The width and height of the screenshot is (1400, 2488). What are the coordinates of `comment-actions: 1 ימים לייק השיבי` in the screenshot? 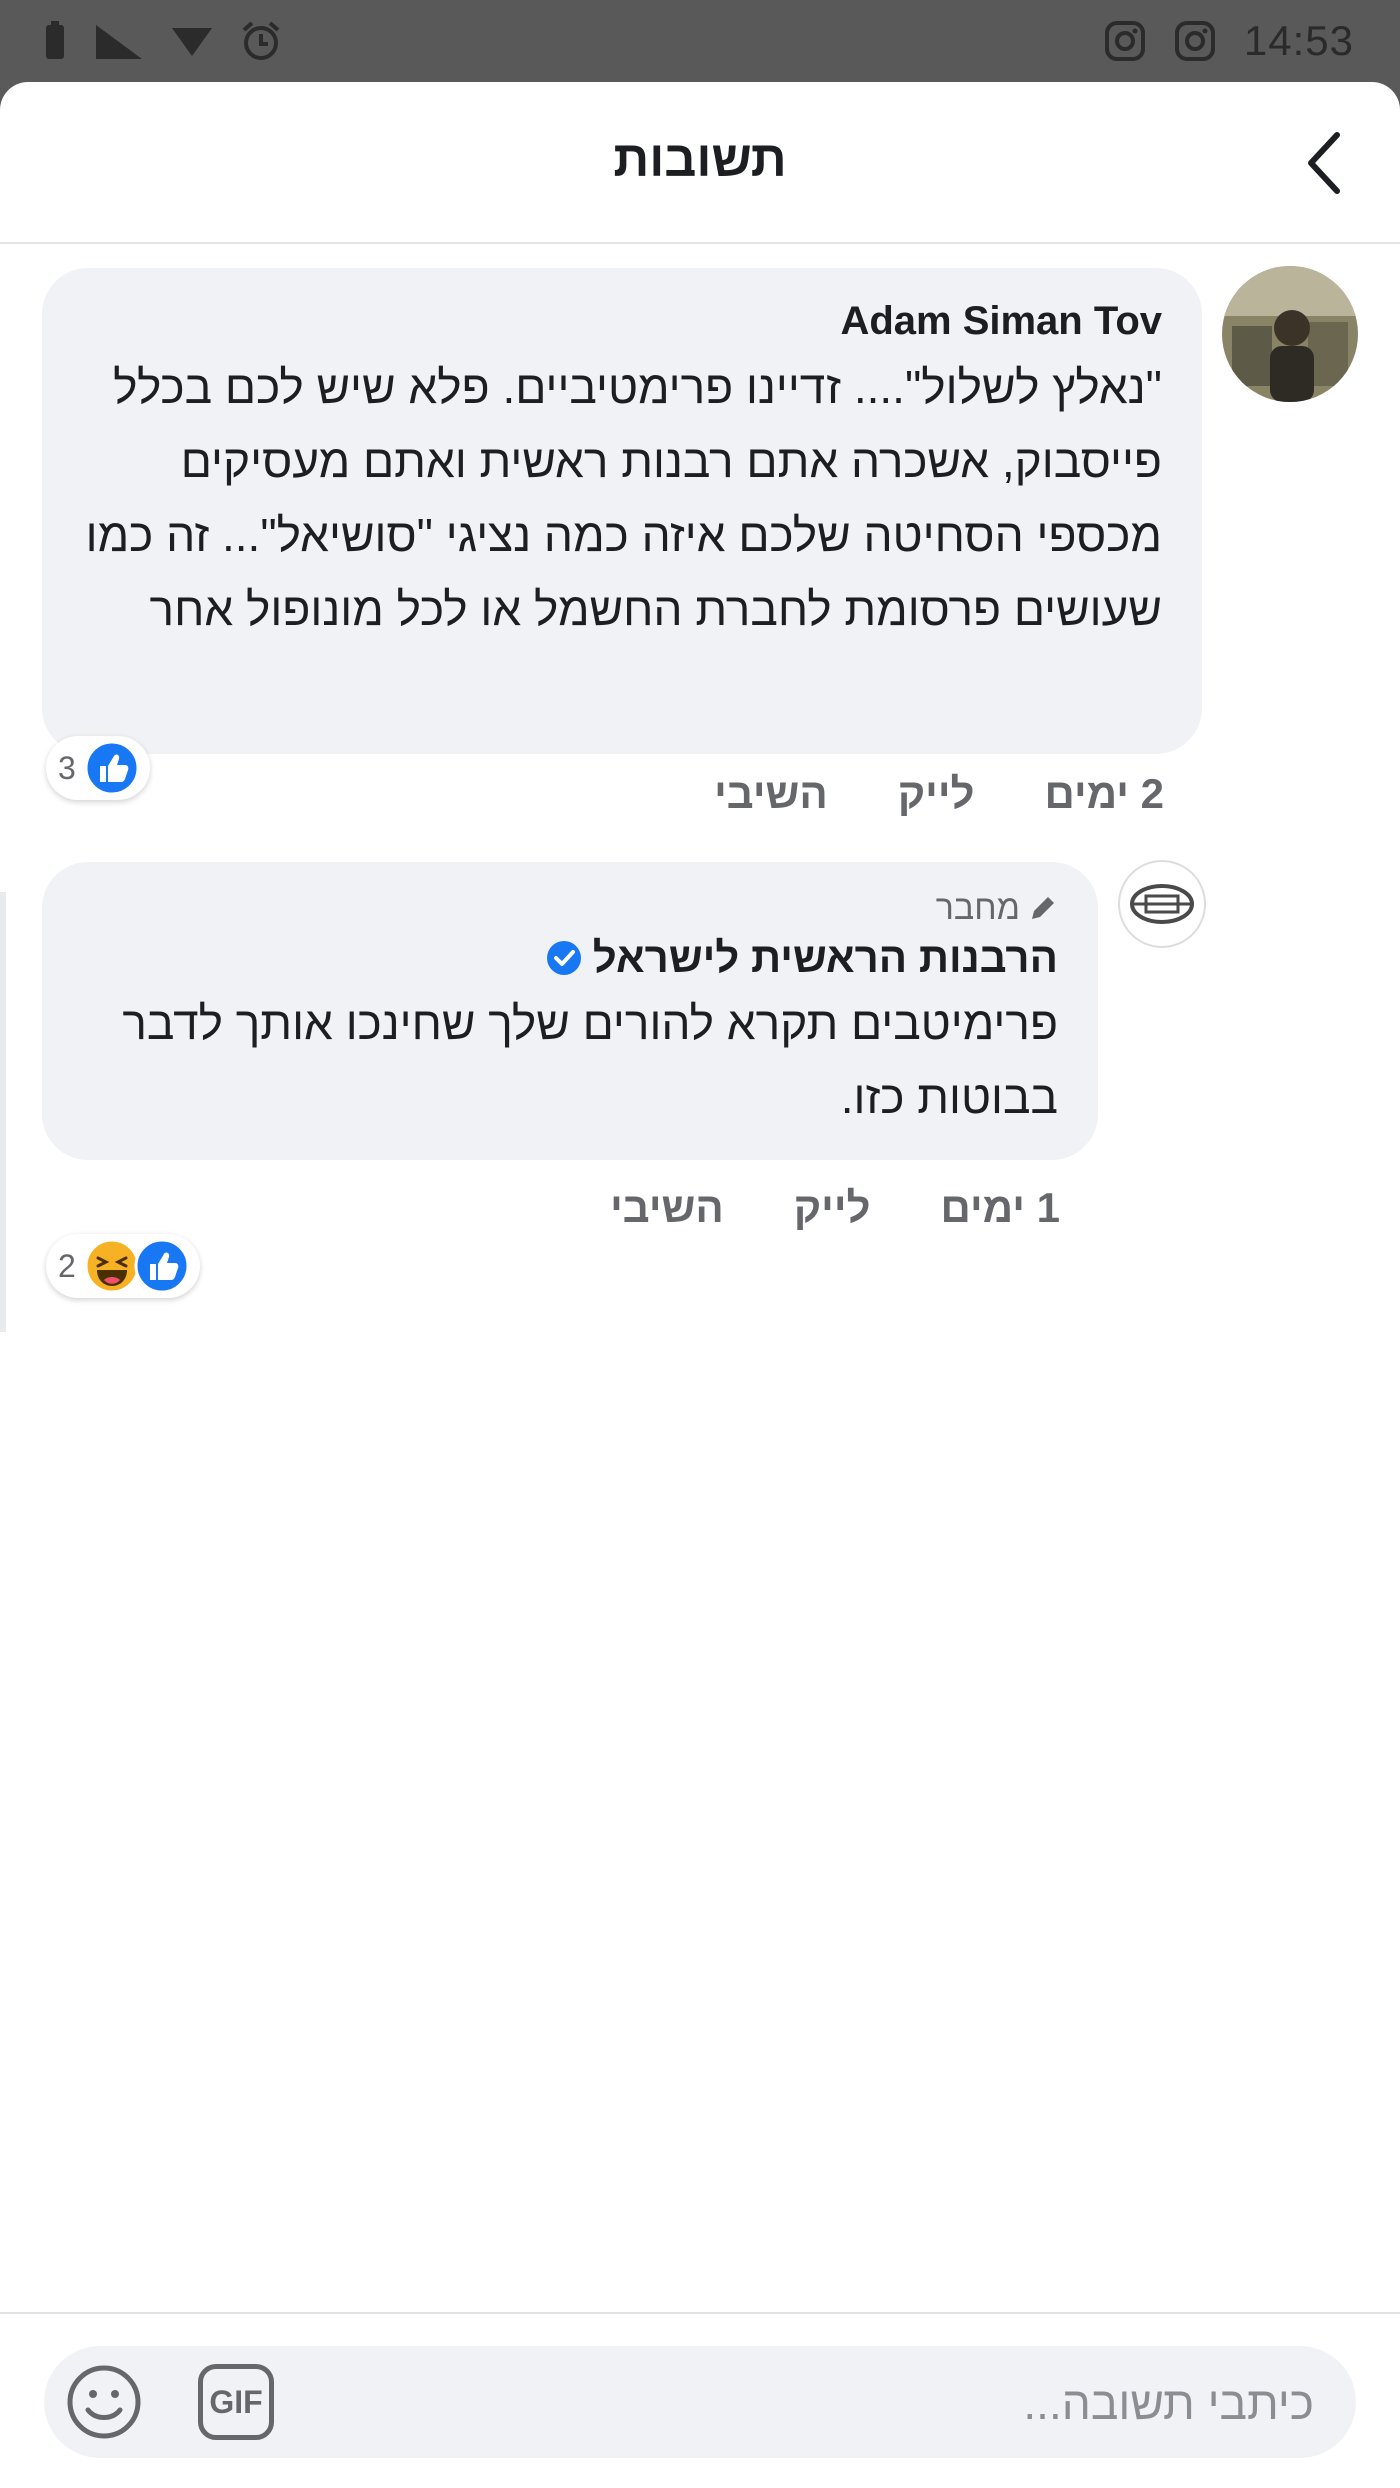 It's located at (835, 1208).